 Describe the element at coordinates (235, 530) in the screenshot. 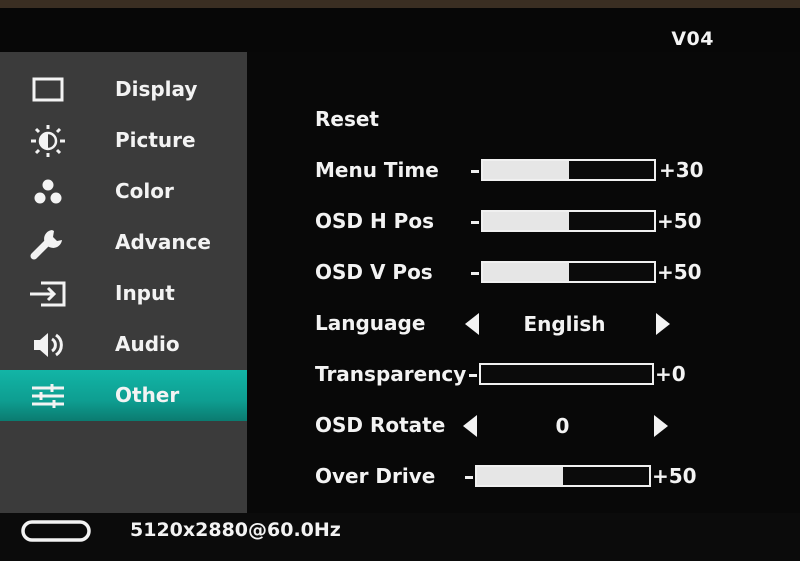

I see `resolution-readout: 5120x2880@60.0Hz` at that location.